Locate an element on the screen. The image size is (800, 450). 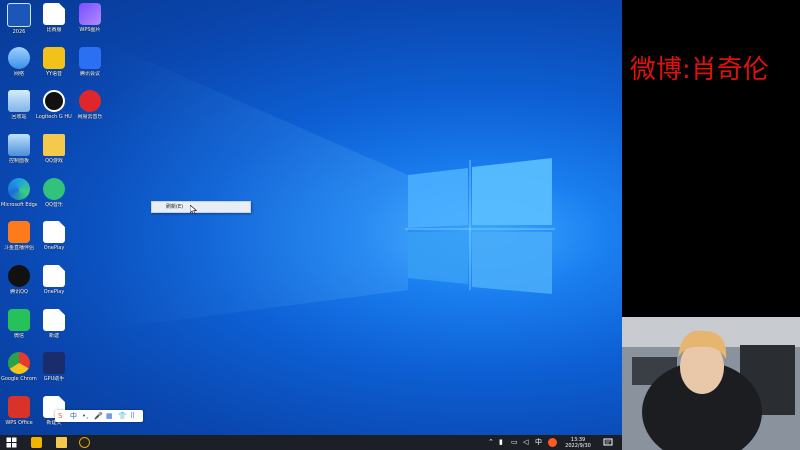
desktop-icon-label: 比赛服 is located at coordinates (54, 30).